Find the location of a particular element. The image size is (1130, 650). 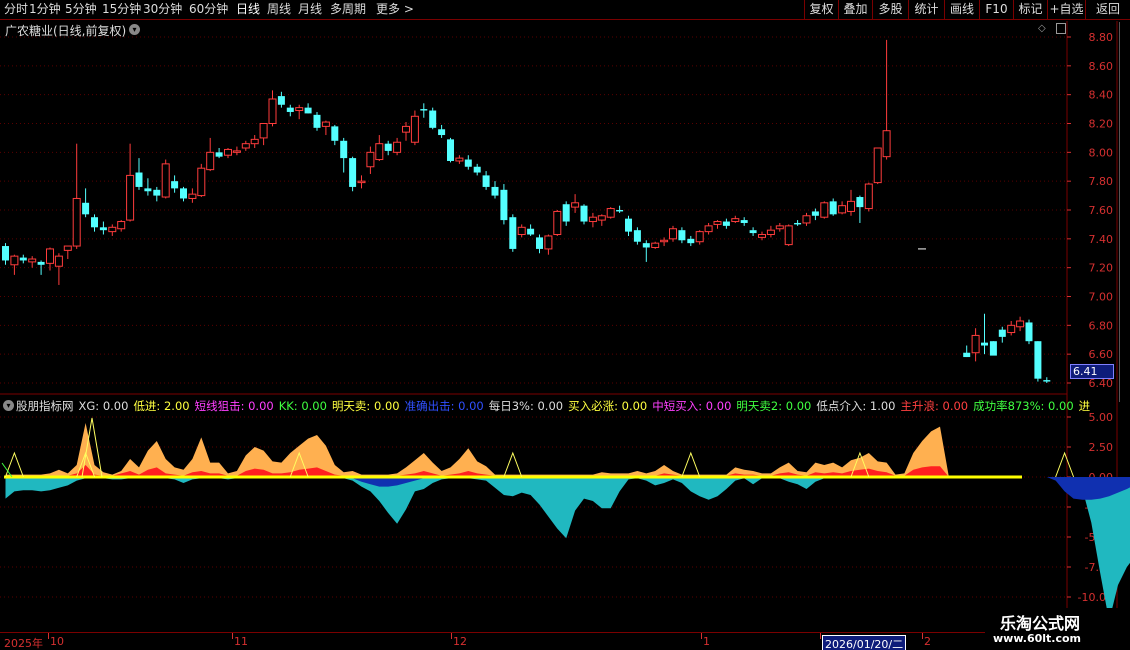

period-tab-1: 1分钟 is located at coordinates (45, 9).